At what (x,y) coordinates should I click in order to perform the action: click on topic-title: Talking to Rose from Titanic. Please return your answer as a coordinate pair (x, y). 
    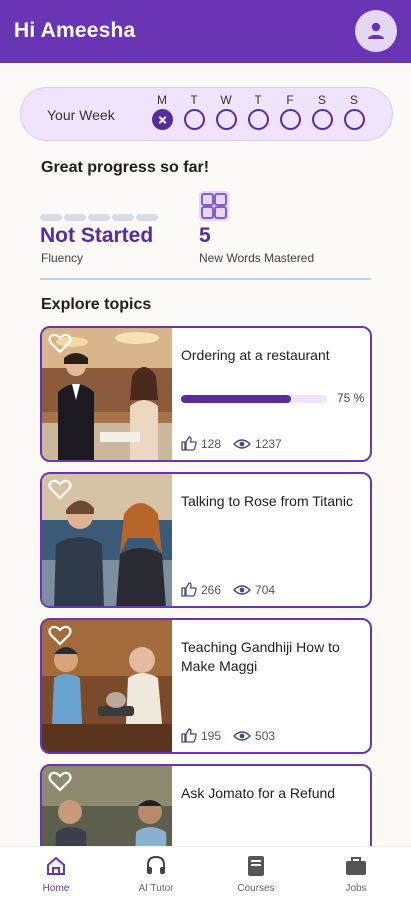
    Looking at the image, I should click on (267, 501).